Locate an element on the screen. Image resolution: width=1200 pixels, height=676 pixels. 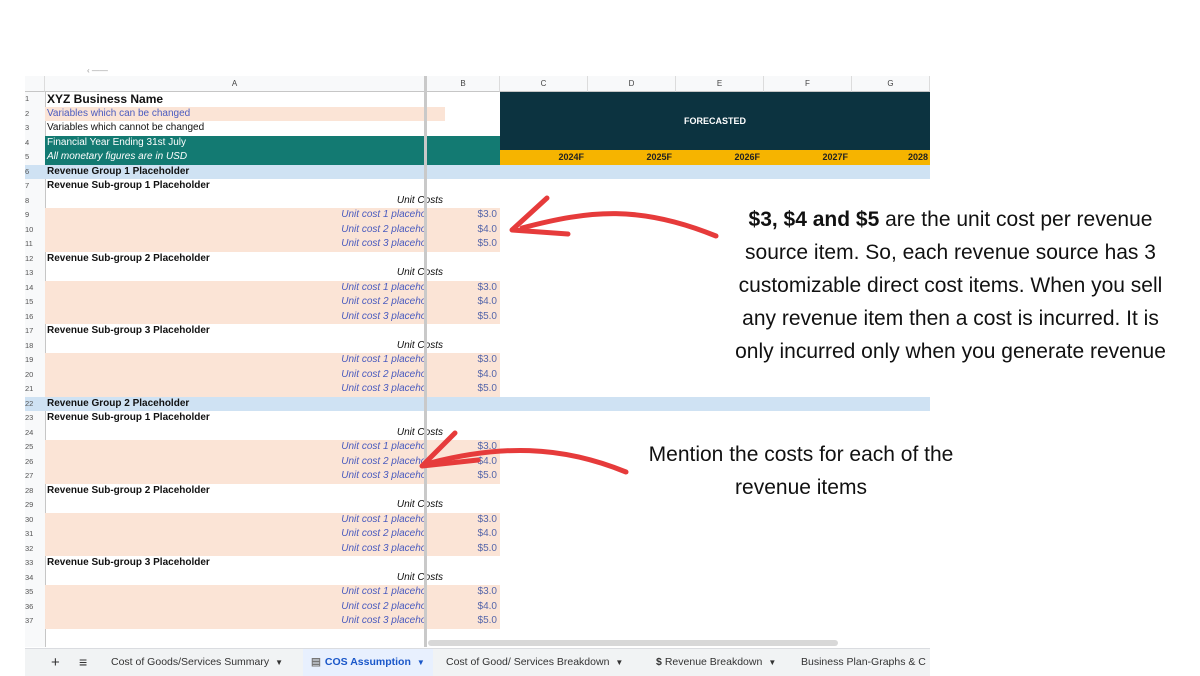
row-number: 30 is located at coordinates (32, 520).